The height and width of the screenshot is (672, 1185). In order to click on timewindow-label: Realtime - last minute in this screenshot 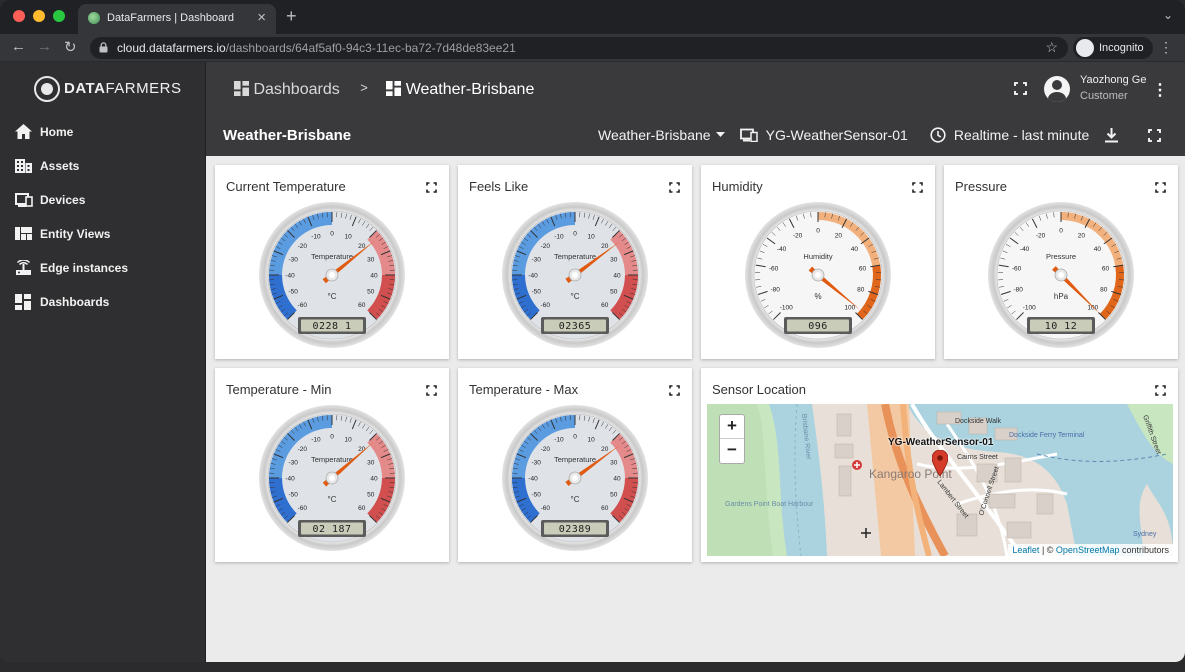, I will do `click(1021, 135)`.